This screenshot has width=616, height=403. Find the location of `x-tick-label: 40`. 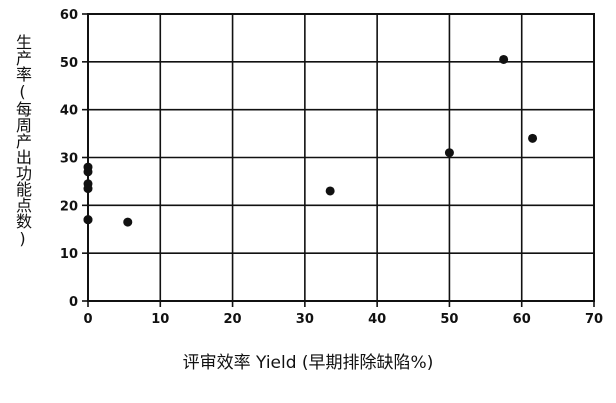

x-tick-label: 40 is located at coordinates (377, 319).